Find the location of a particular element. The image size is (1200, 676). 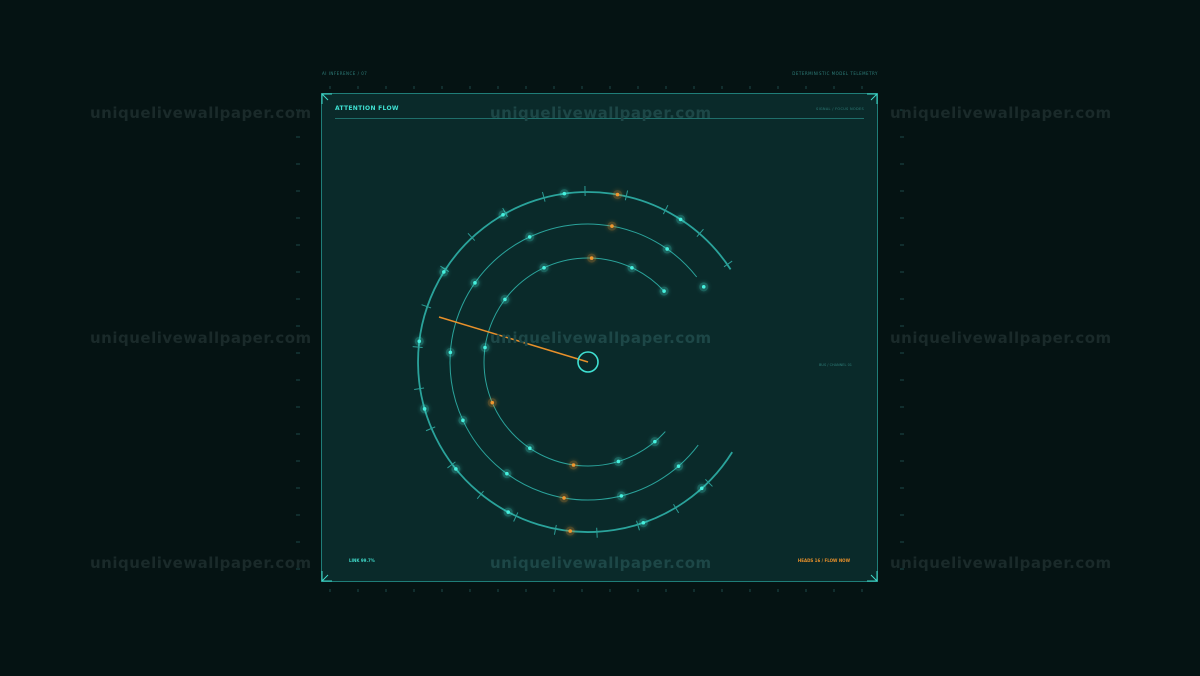

attention-rings is located at coordinates (575, 362).